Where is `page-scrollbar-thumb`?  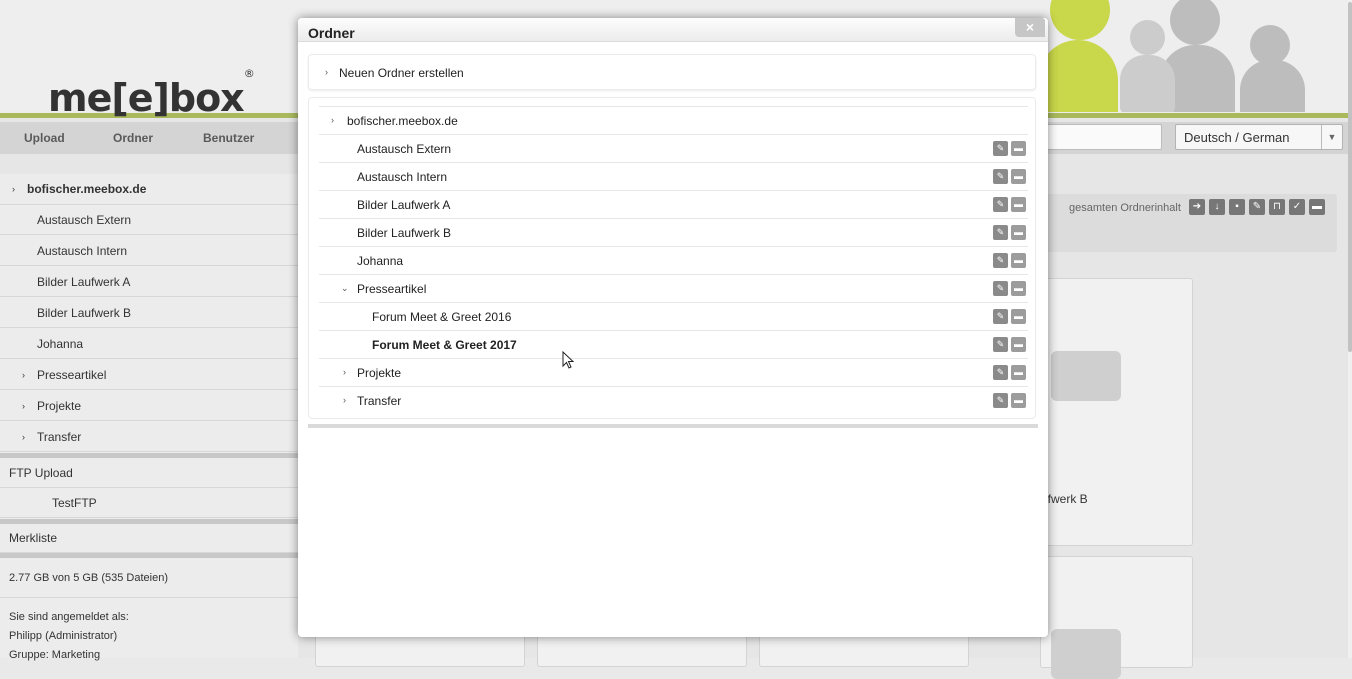 page-scrollbar-thumb is located at coordinates (1350, 177).